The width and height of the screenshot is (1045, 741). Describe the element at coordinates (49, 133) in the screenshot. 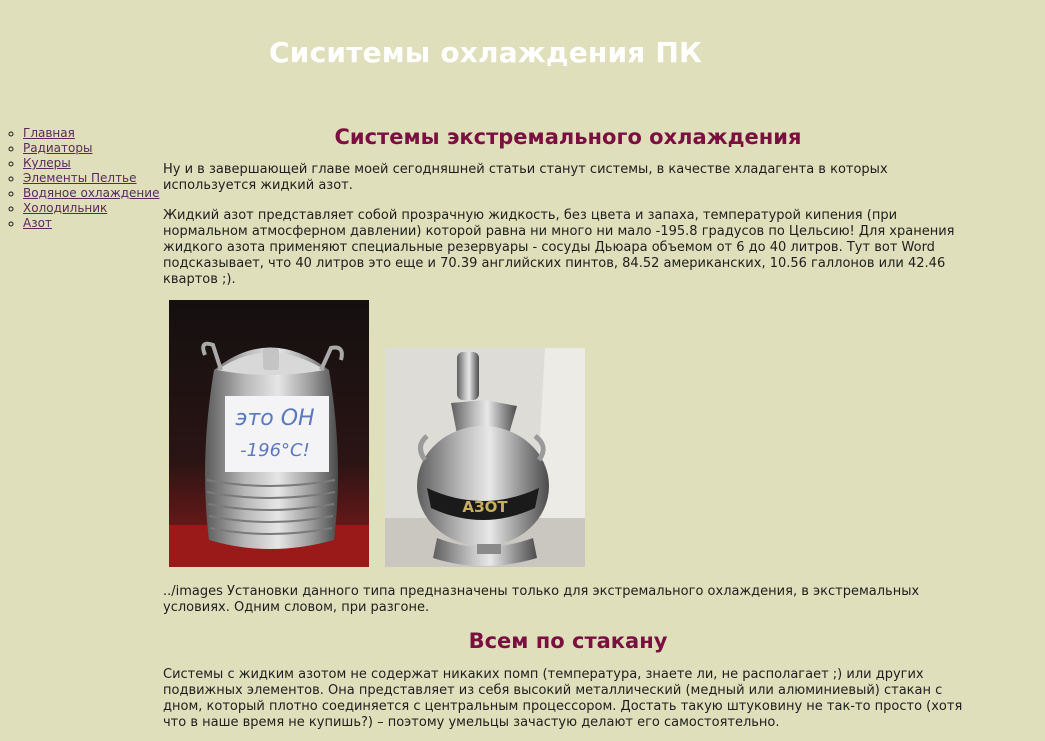

I see `nav-link-home: Главная` at that location.